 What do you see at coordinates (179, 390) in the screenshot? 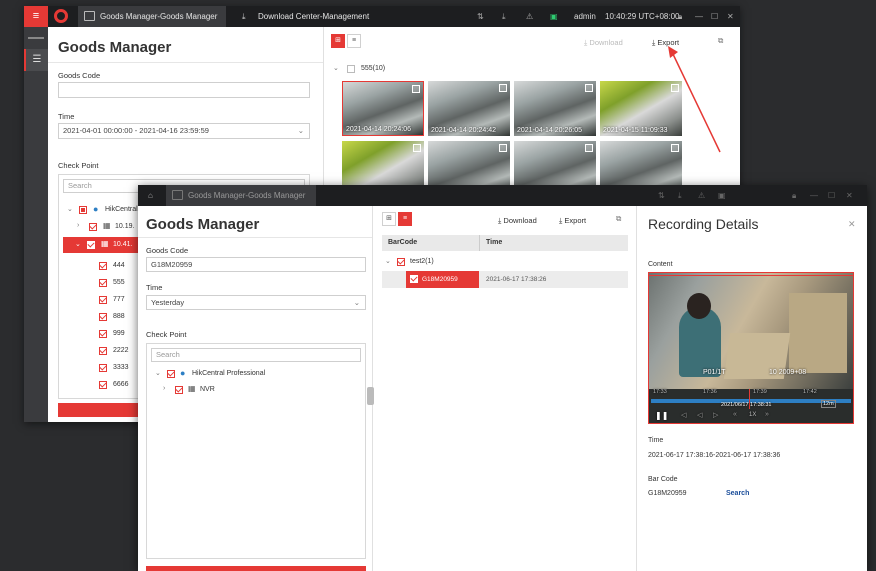
I see `nvr-checkbox` at bounding box center [179, 390].